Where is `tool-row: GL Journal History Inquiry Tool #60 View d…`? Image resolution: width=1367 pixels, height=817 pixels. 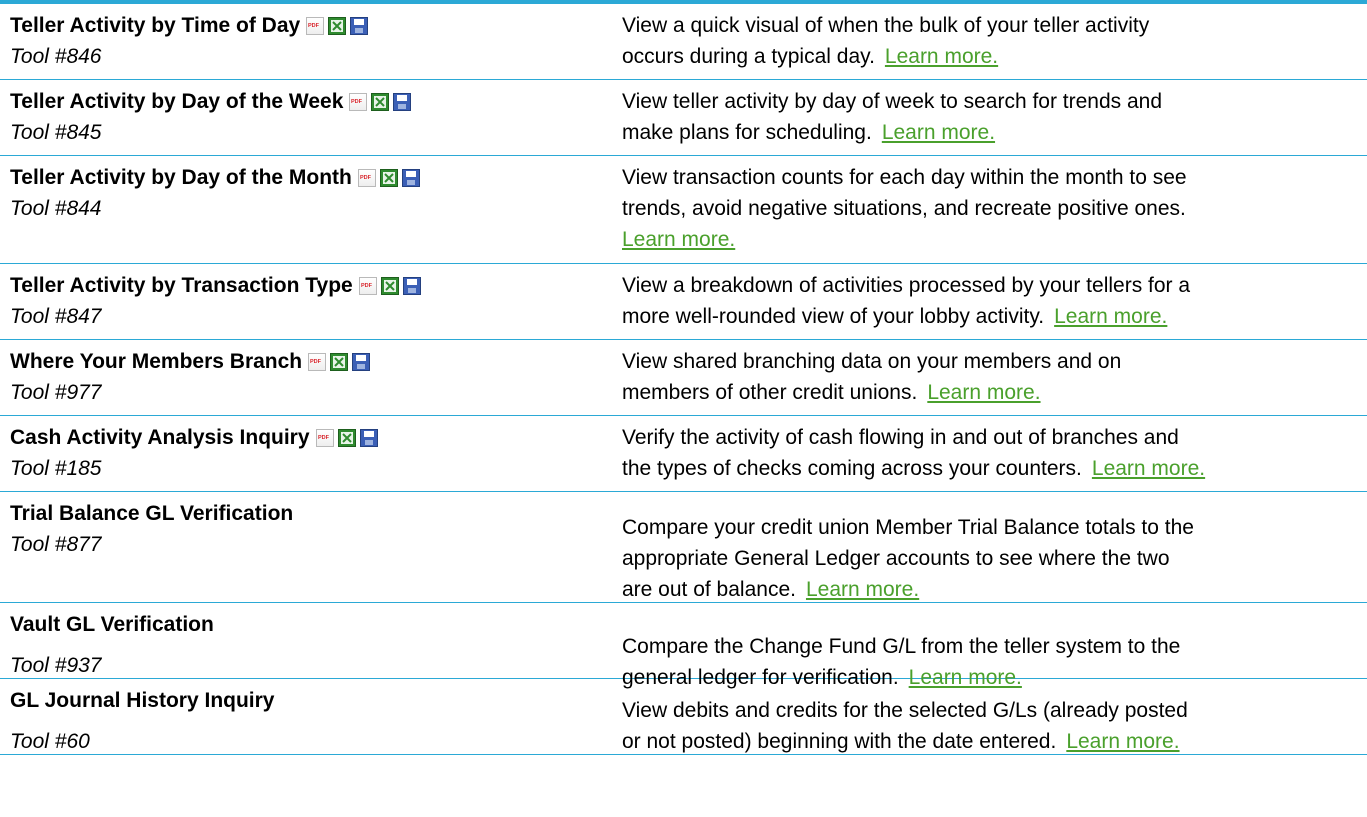 tool-row: GL Journal History Inquiry Tool #60 View d… is located at coordinates (683, 717).